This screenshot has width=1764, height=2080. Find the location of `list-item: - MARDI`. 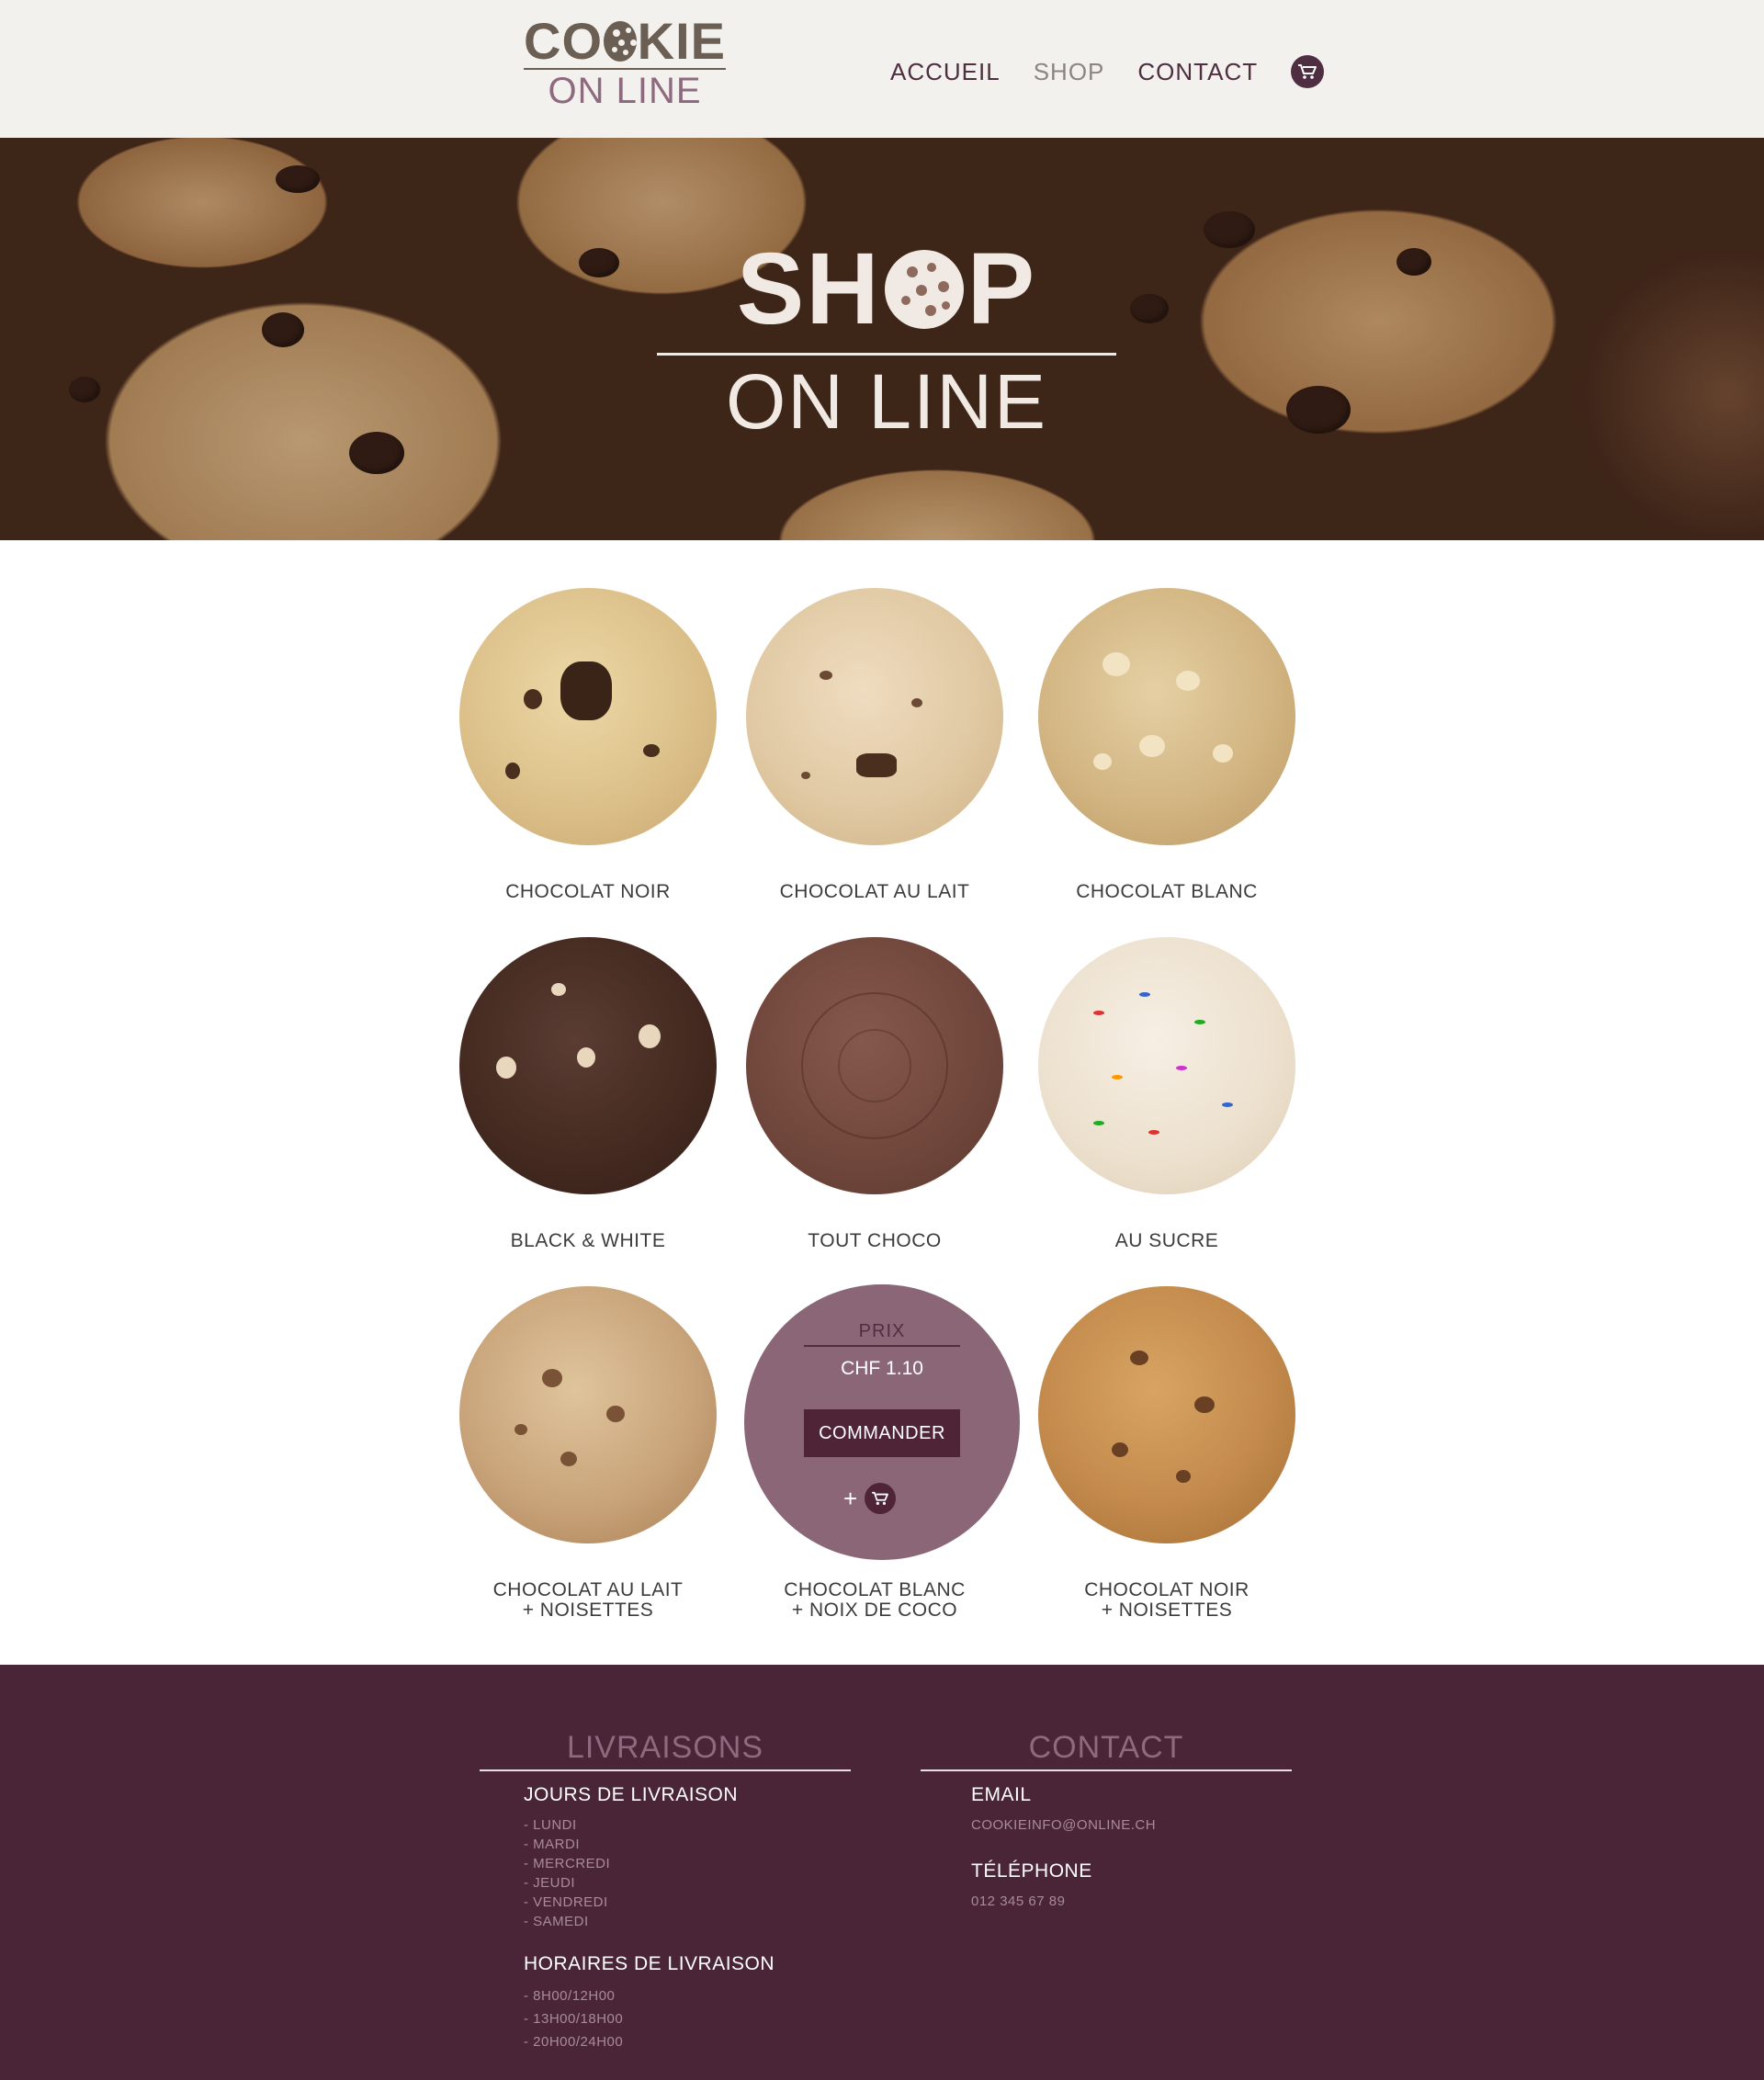

list-item: - MARDI is located at coordinates (552, 1844).